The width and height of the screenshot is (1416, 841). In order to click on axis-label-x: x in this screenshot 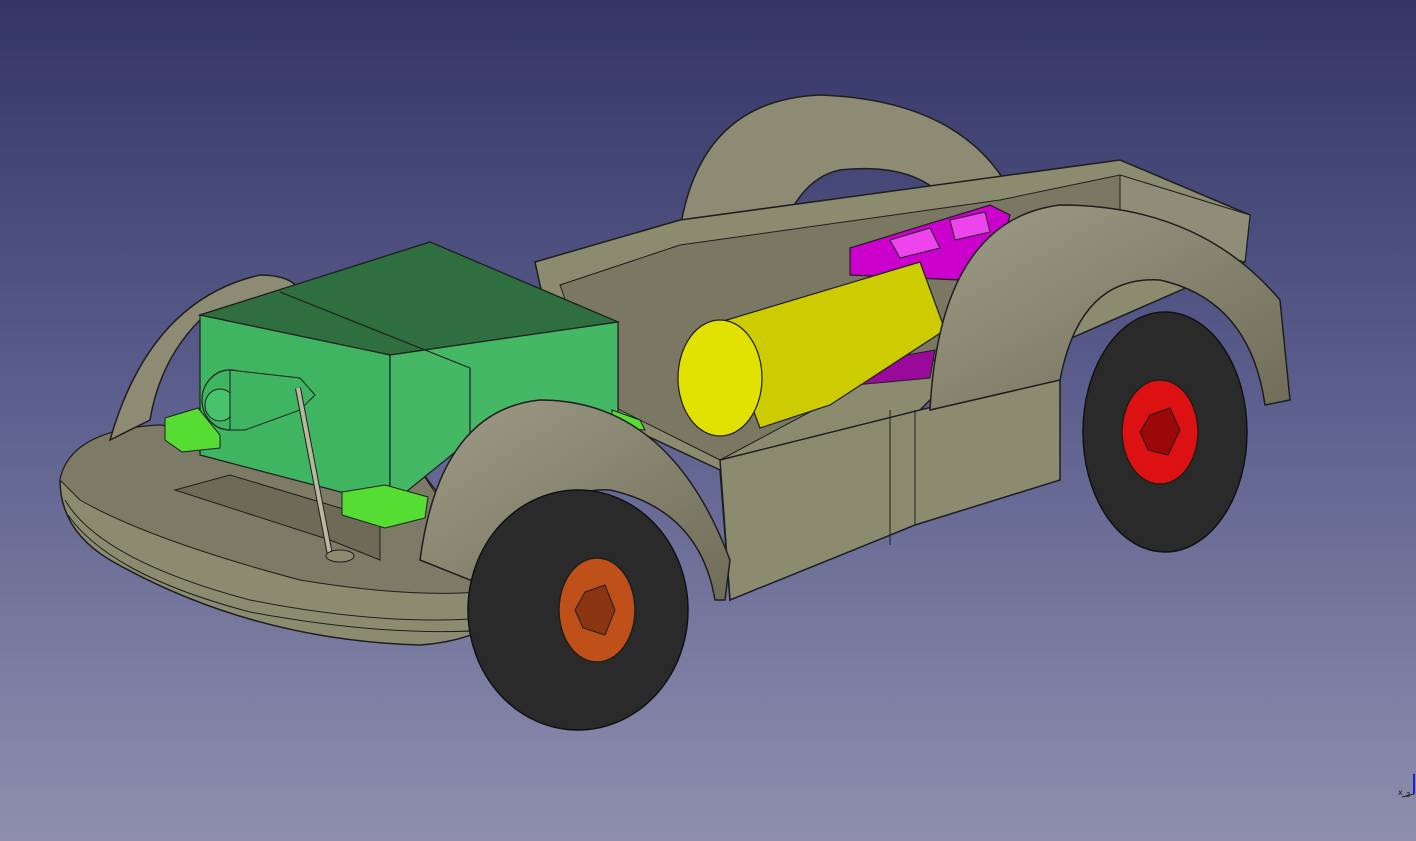, I will do `click(1400, 792)`.